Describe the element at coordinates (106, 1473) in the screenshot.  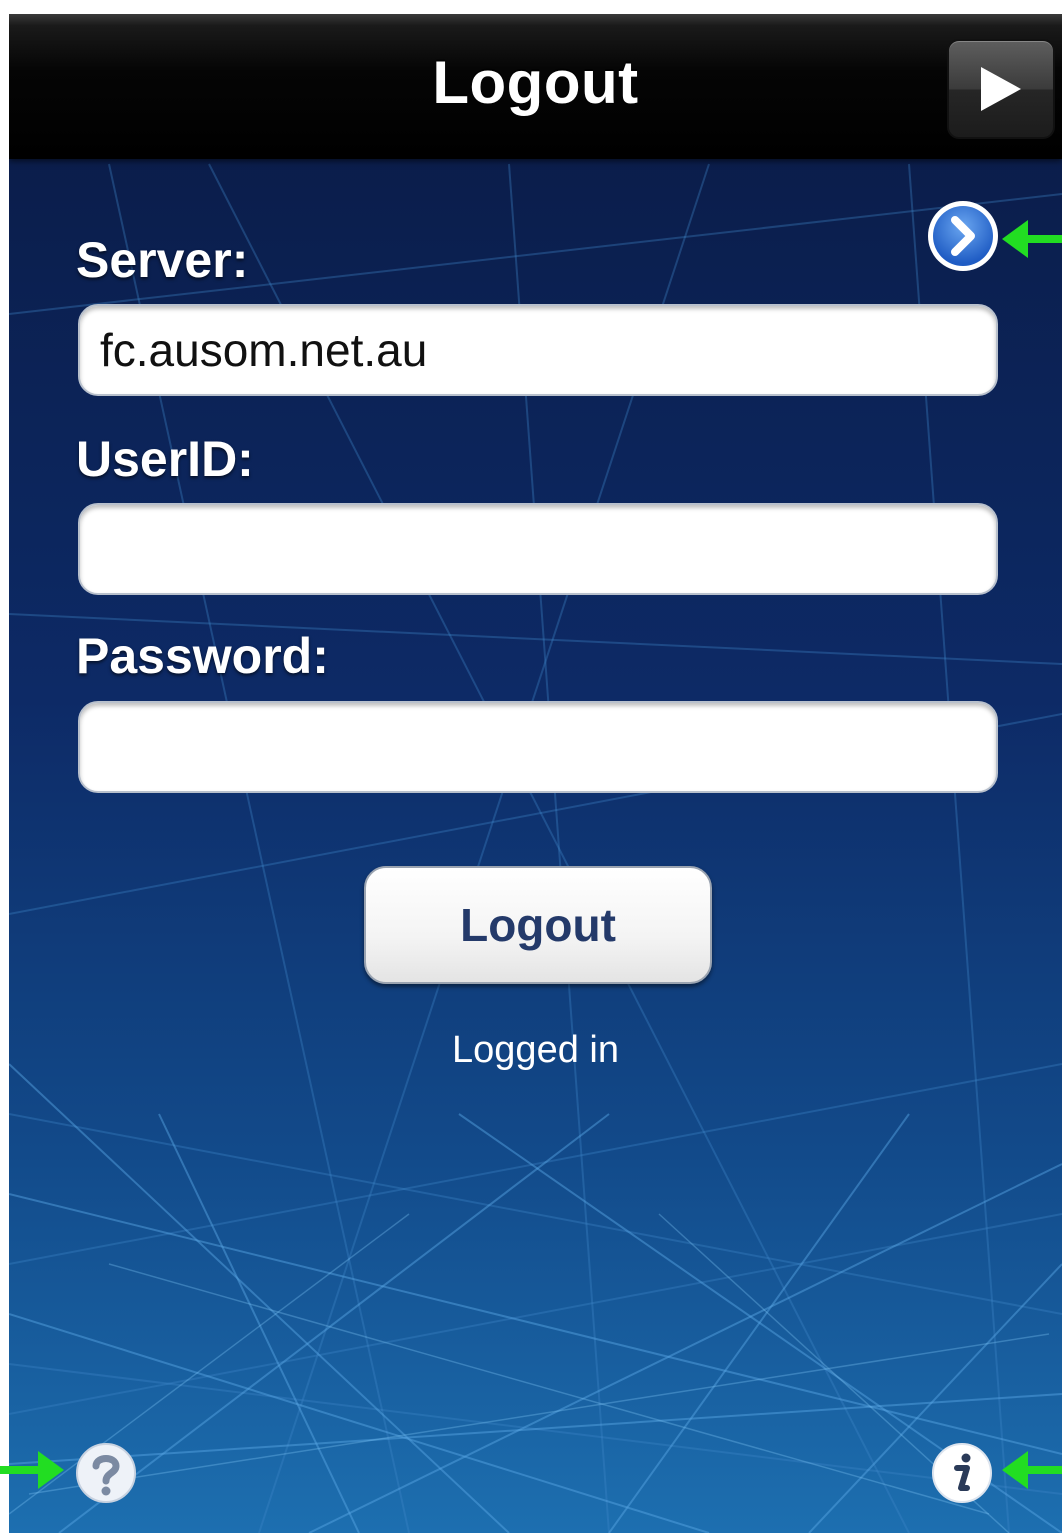
I see `question-mark-icon` at that location.